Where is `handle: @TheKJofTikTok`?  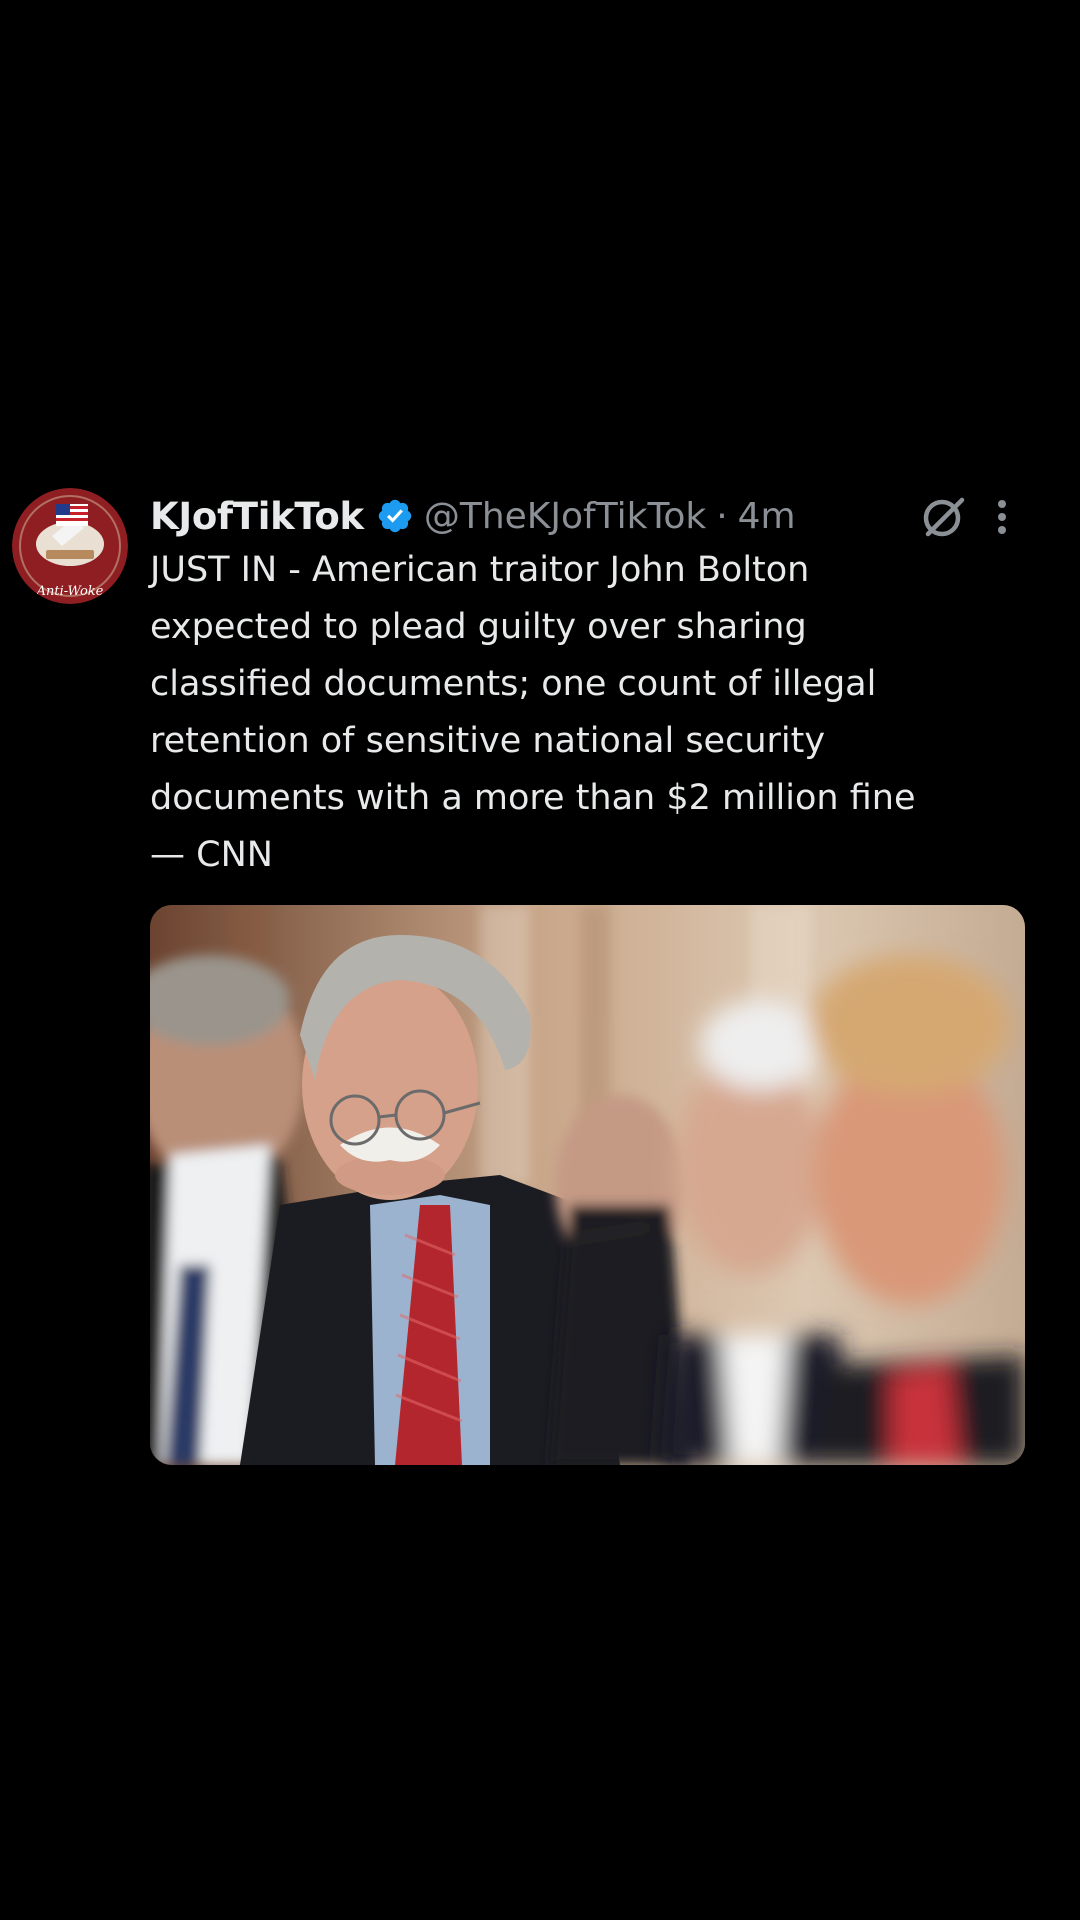 handle: @TheKJofTikTok is located at coordinates (565, 516).